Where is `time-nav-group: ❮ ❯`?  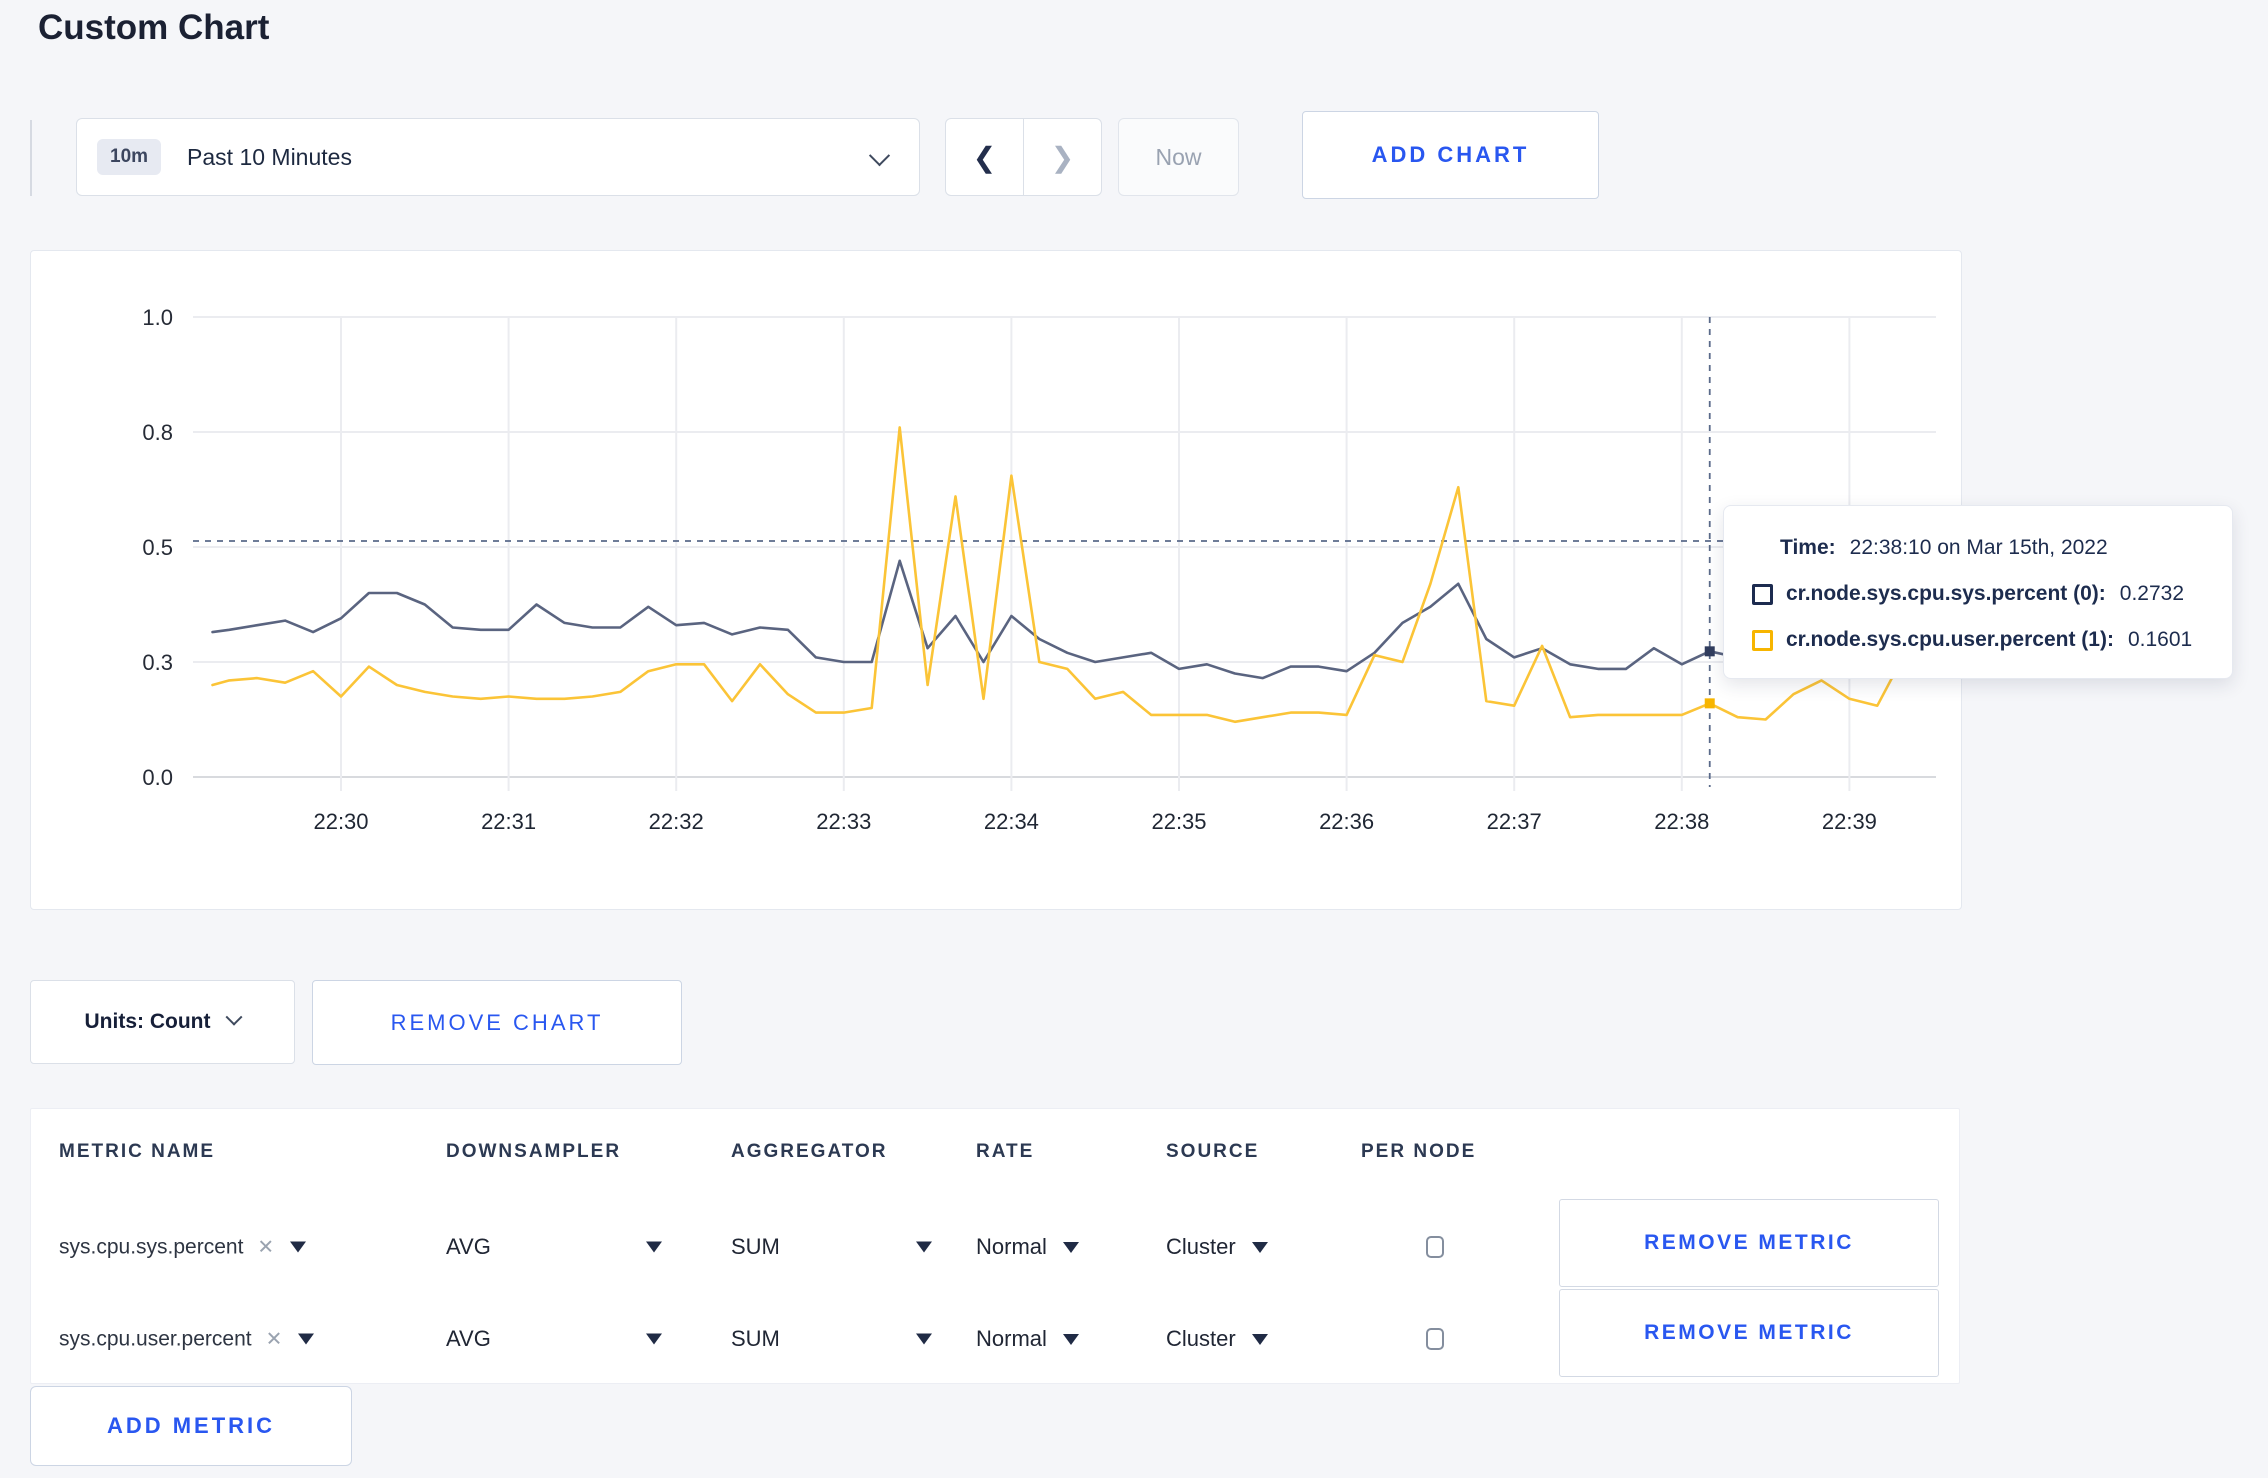 time-nav-group: ❮ ❯ is located at coordinates (1023, 157).